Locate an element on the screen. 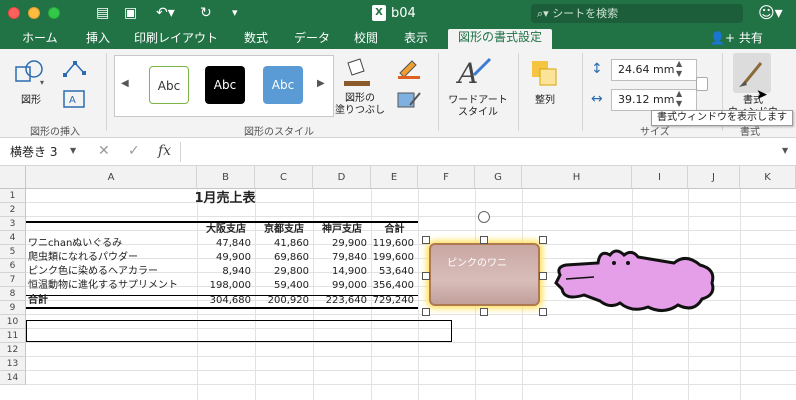 The width and height of the screenshot is (796, 400). share-button: 👤+ 共有 is located at coordinates (736, 38).